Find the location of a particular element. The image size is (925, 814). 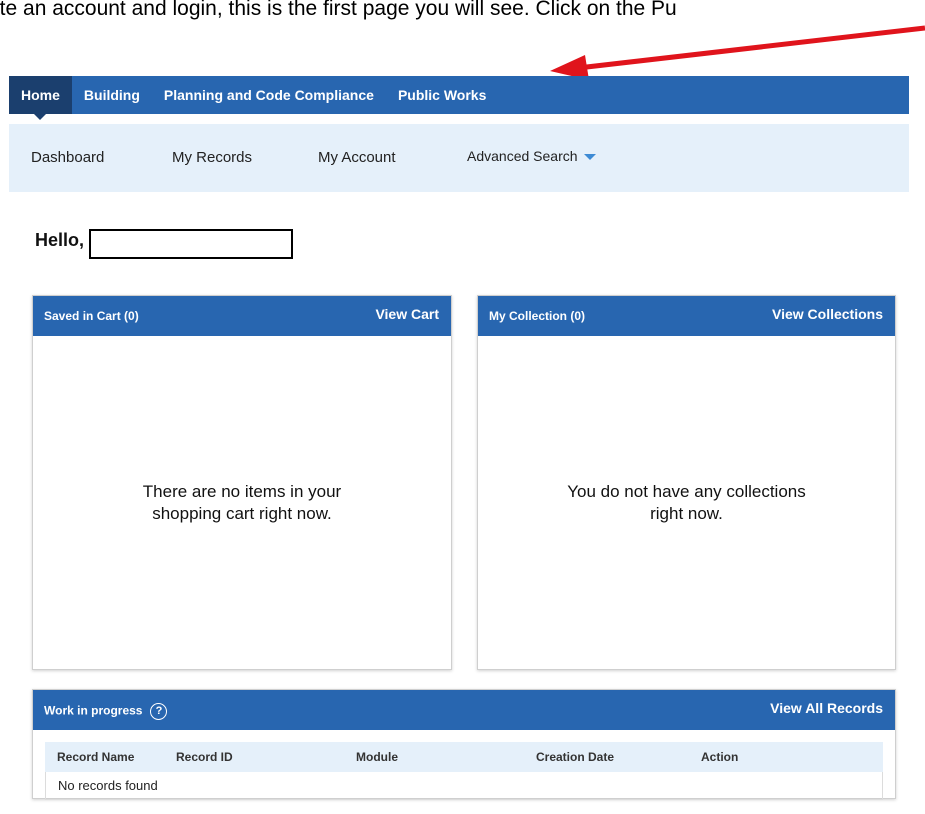

subnav-dashboard: Dashboard is located at coordinates (67, 158).